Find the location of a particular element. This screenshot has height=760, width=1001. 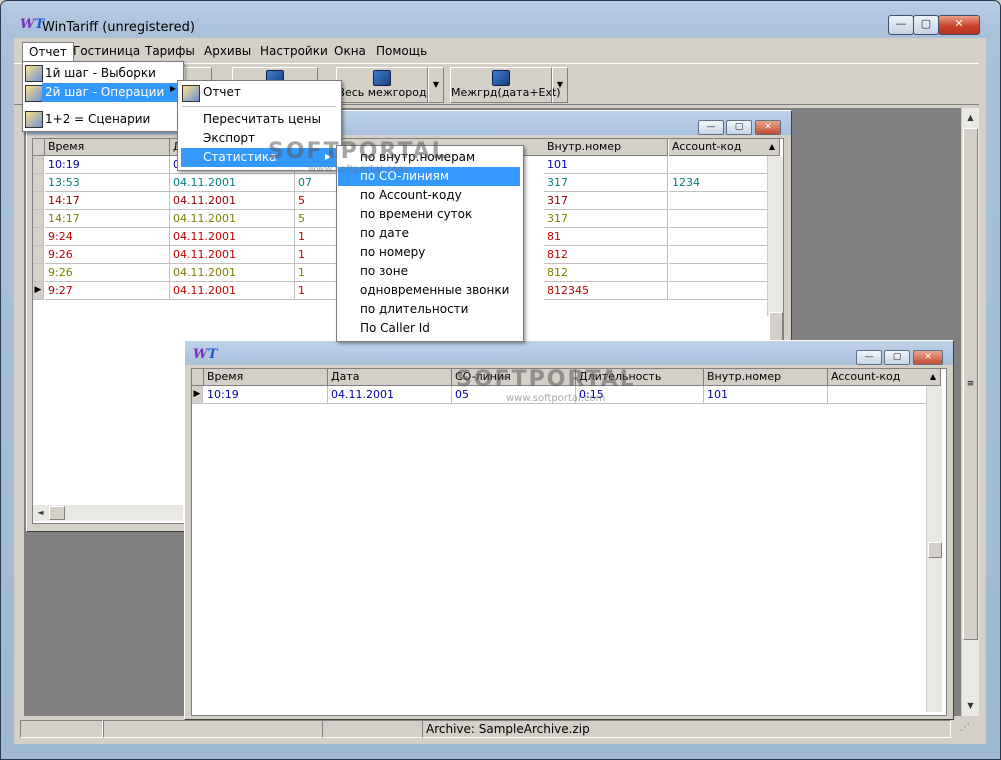

menu-item-stat-3: по времени суток is located at coordinates (429, 214).